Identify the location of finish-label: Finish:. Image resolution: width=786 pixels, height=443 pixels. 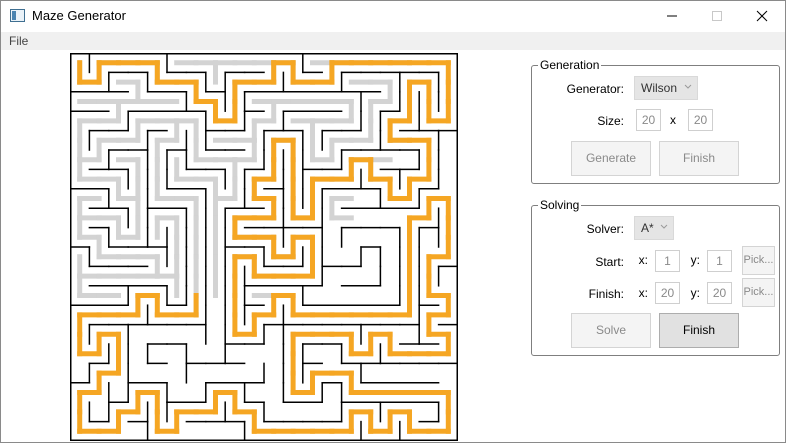
(606, 294).